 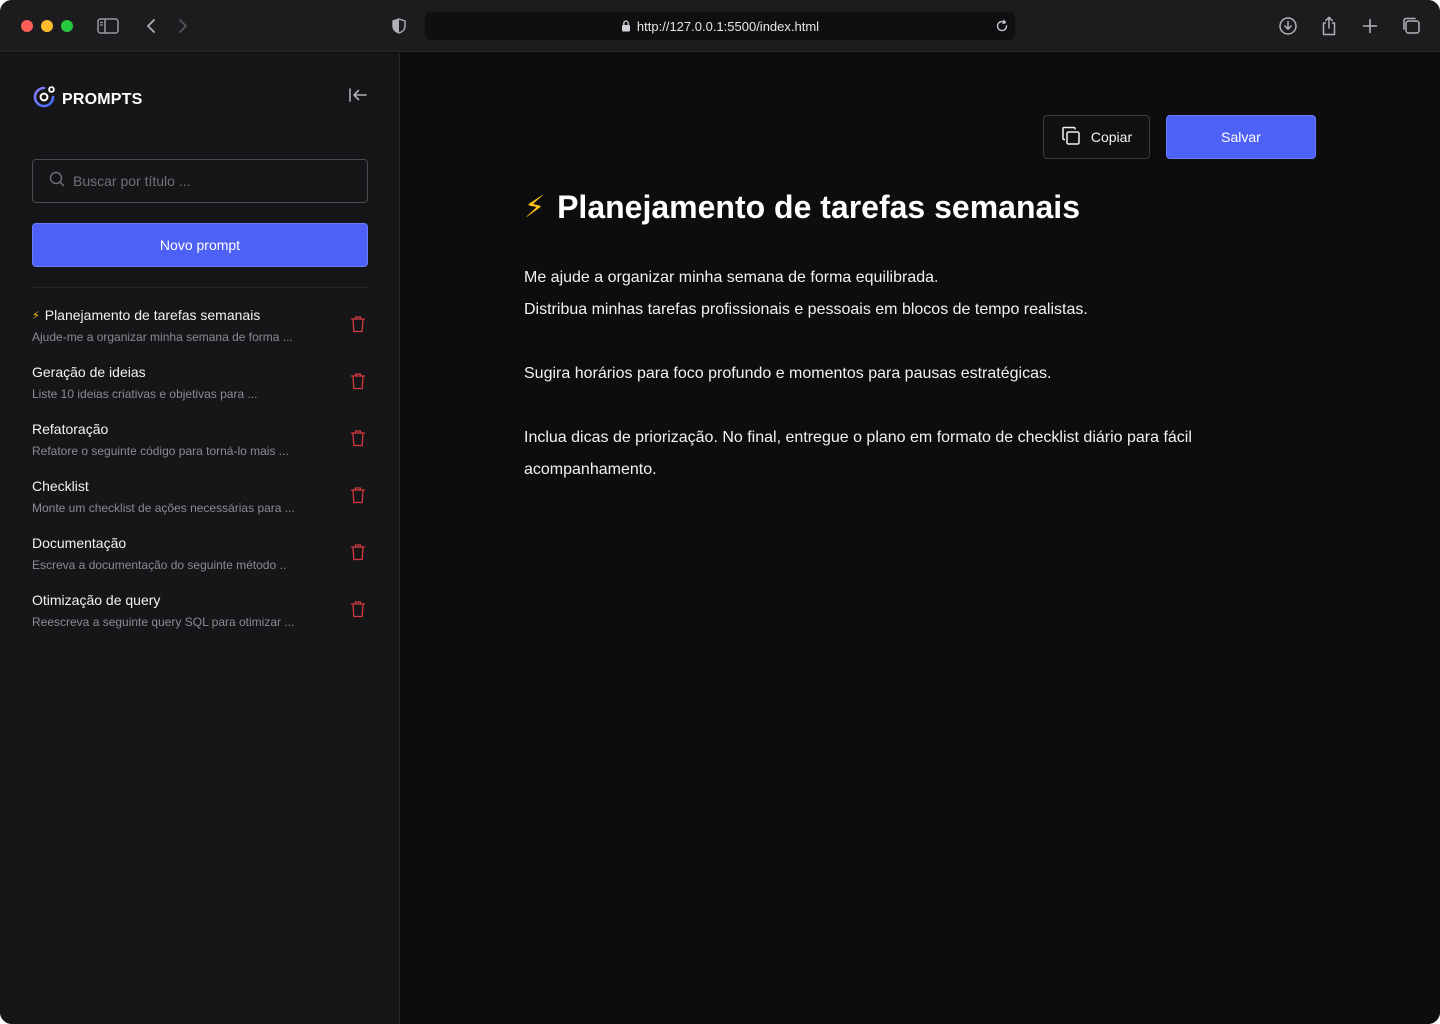 What do you see at coordinates (57, 181) in the screenshot?
I see `search-icon` at bounding box center [57, 181].